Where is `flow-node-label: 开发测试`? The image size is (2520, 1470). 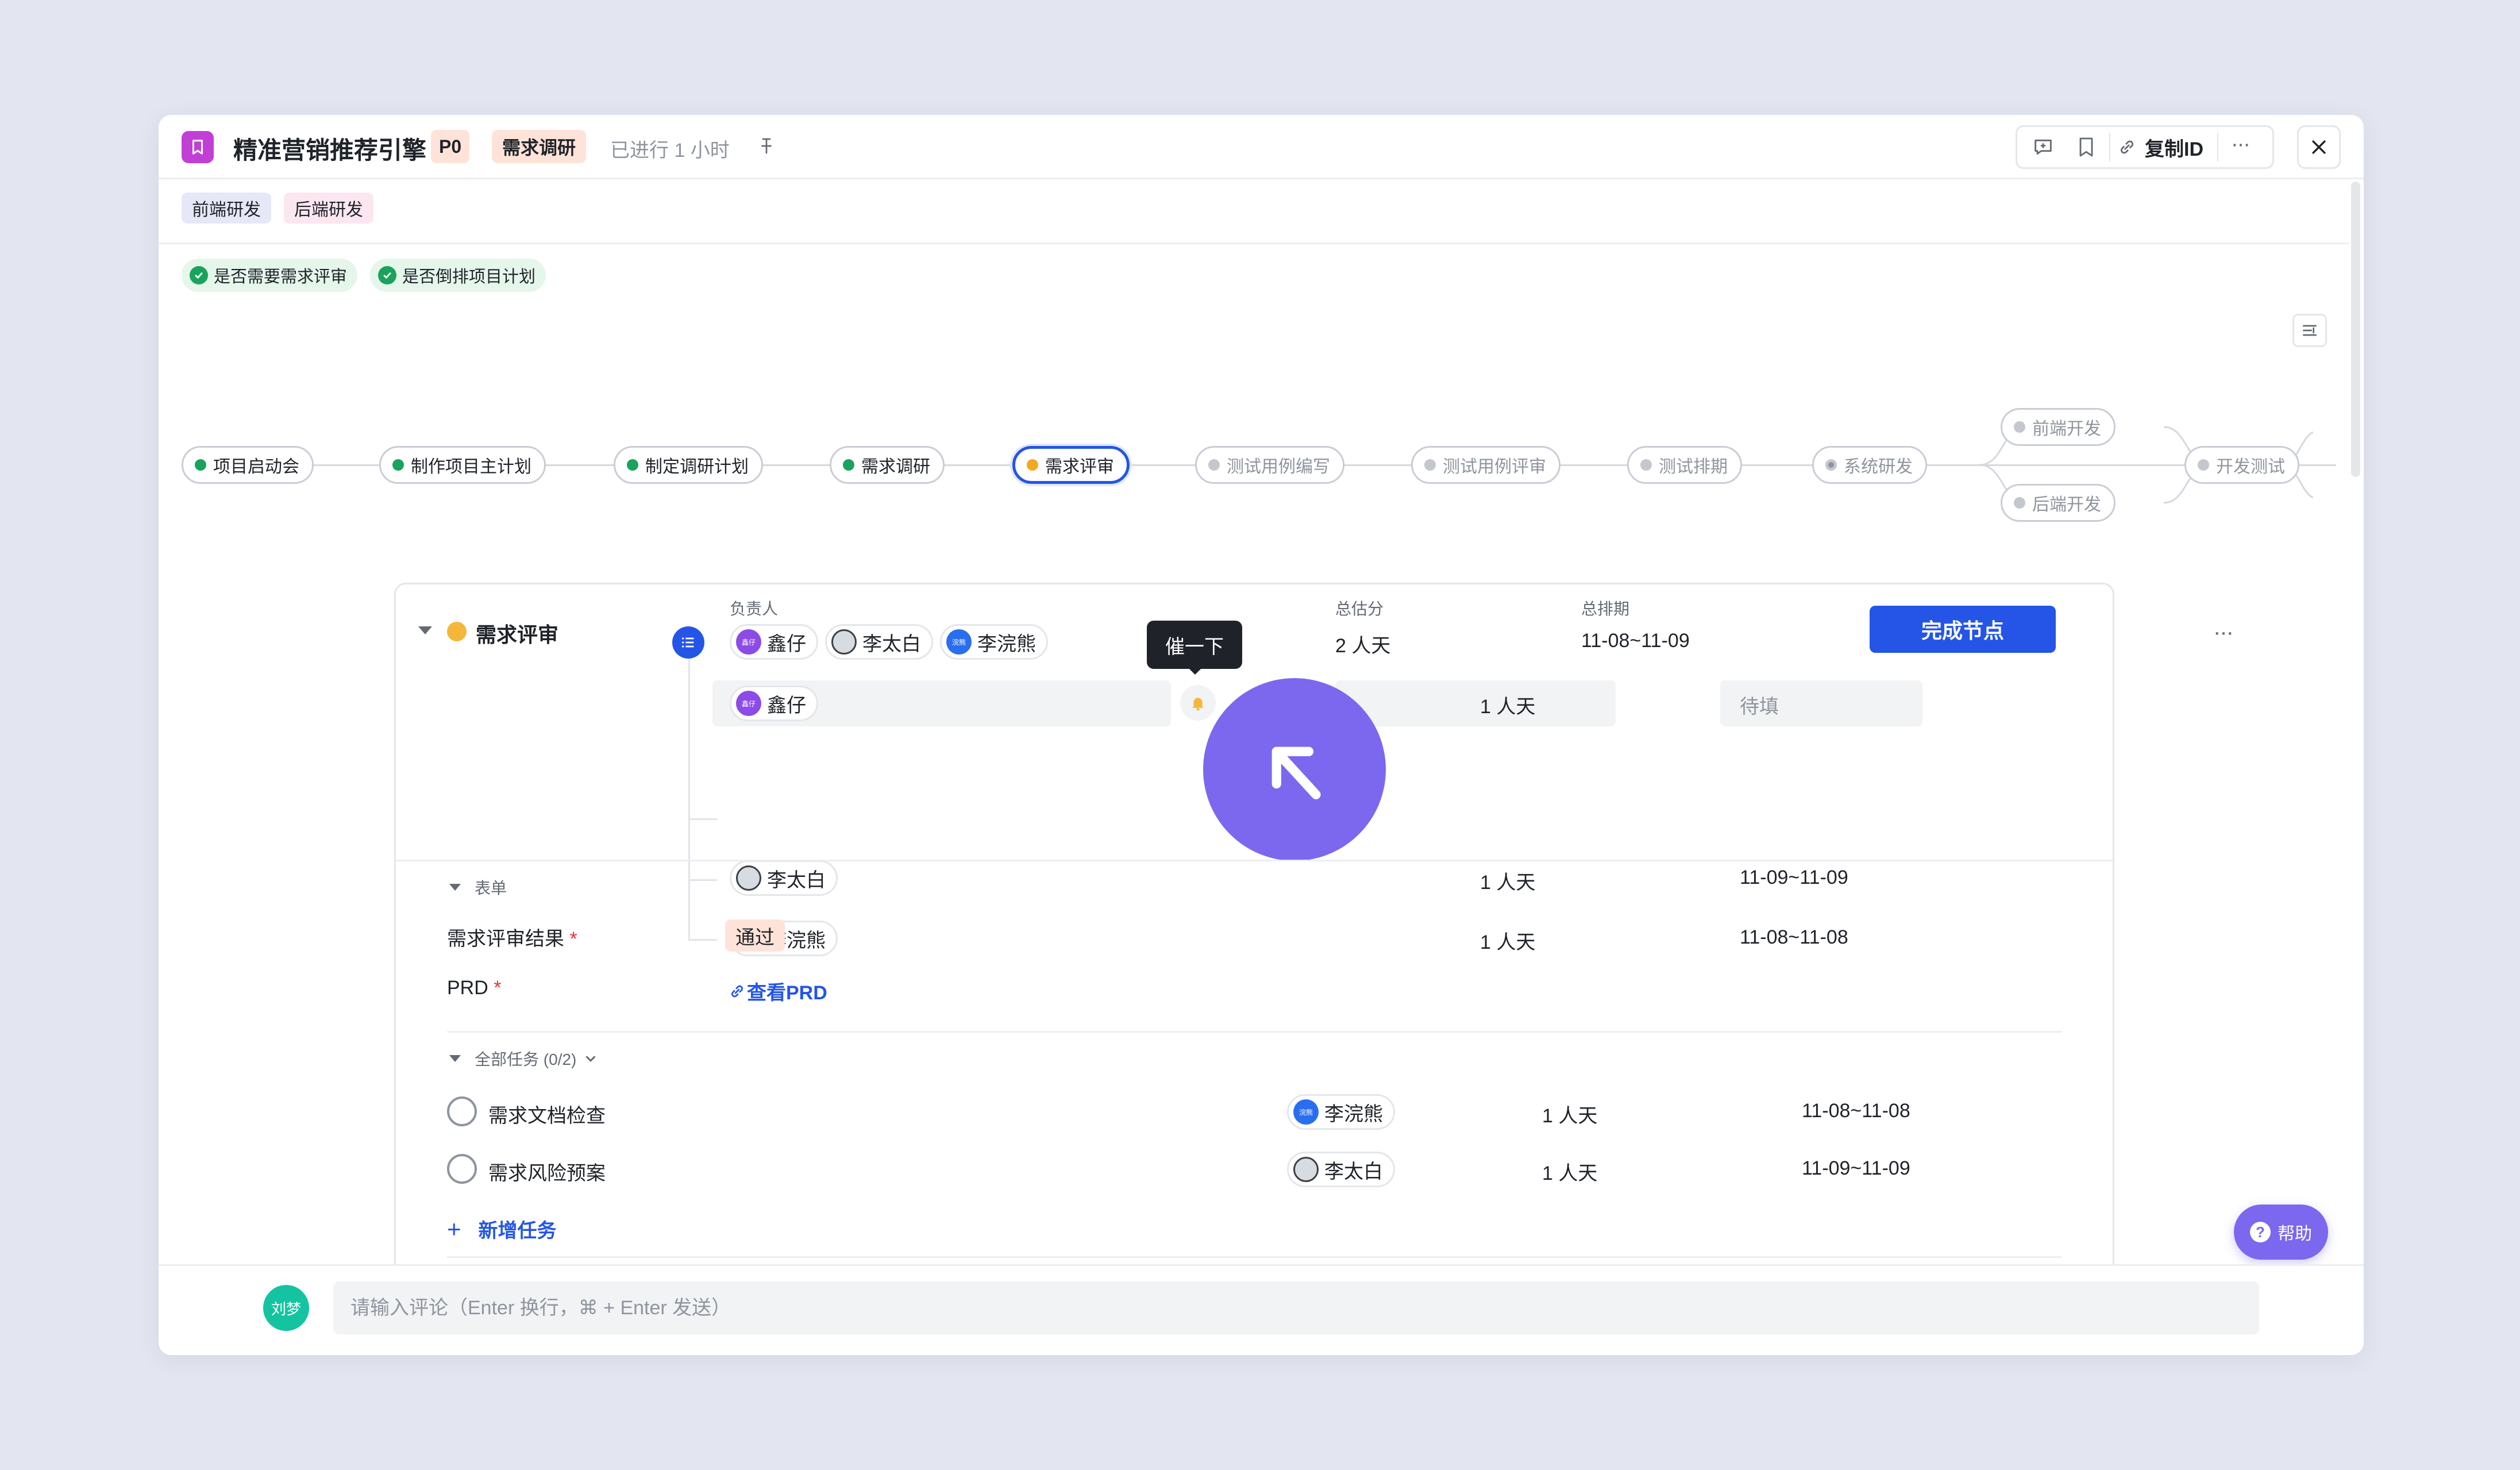 flow-node-label: 开发测试 is located at coordinates (2250, 466).